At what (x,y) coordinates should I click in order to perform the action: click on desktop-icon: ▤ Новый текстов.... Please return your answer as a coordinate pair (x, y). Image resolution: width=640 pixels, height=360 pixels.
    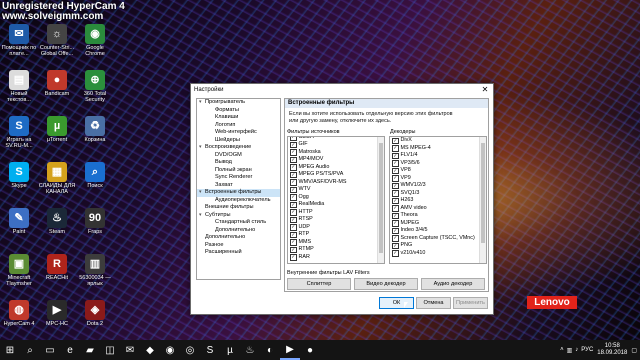
    Looking at the image, I should click on (19, 86).